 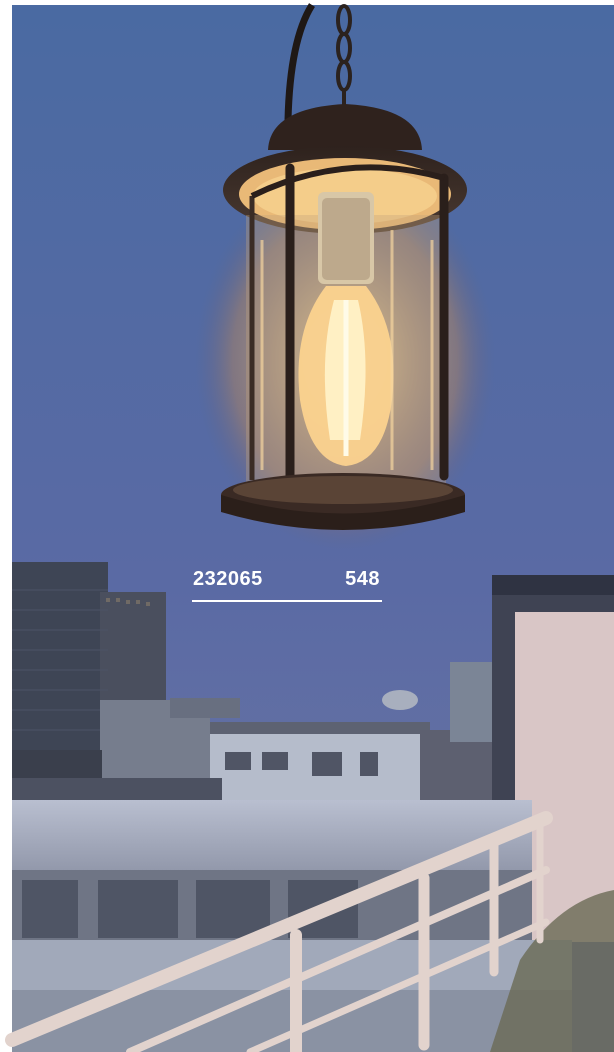 What do you see at coordinates (228, 579) in the screenshot?
I see `product-code: 232065` at bounding box center [228, 579].